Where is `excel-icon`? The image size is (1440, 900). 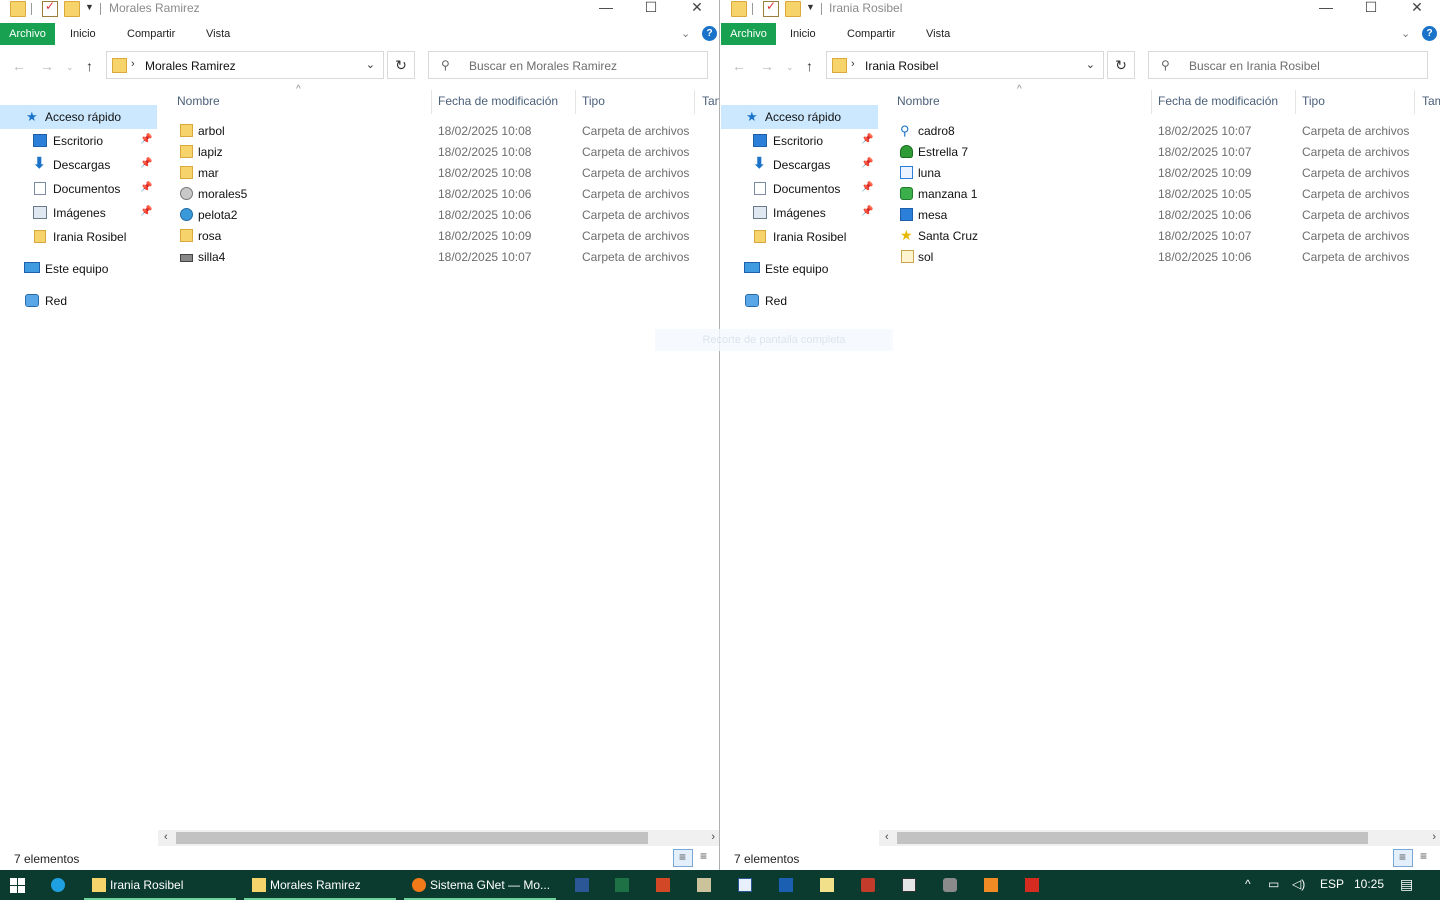 excel-icon is located at coordinates (622, 885).